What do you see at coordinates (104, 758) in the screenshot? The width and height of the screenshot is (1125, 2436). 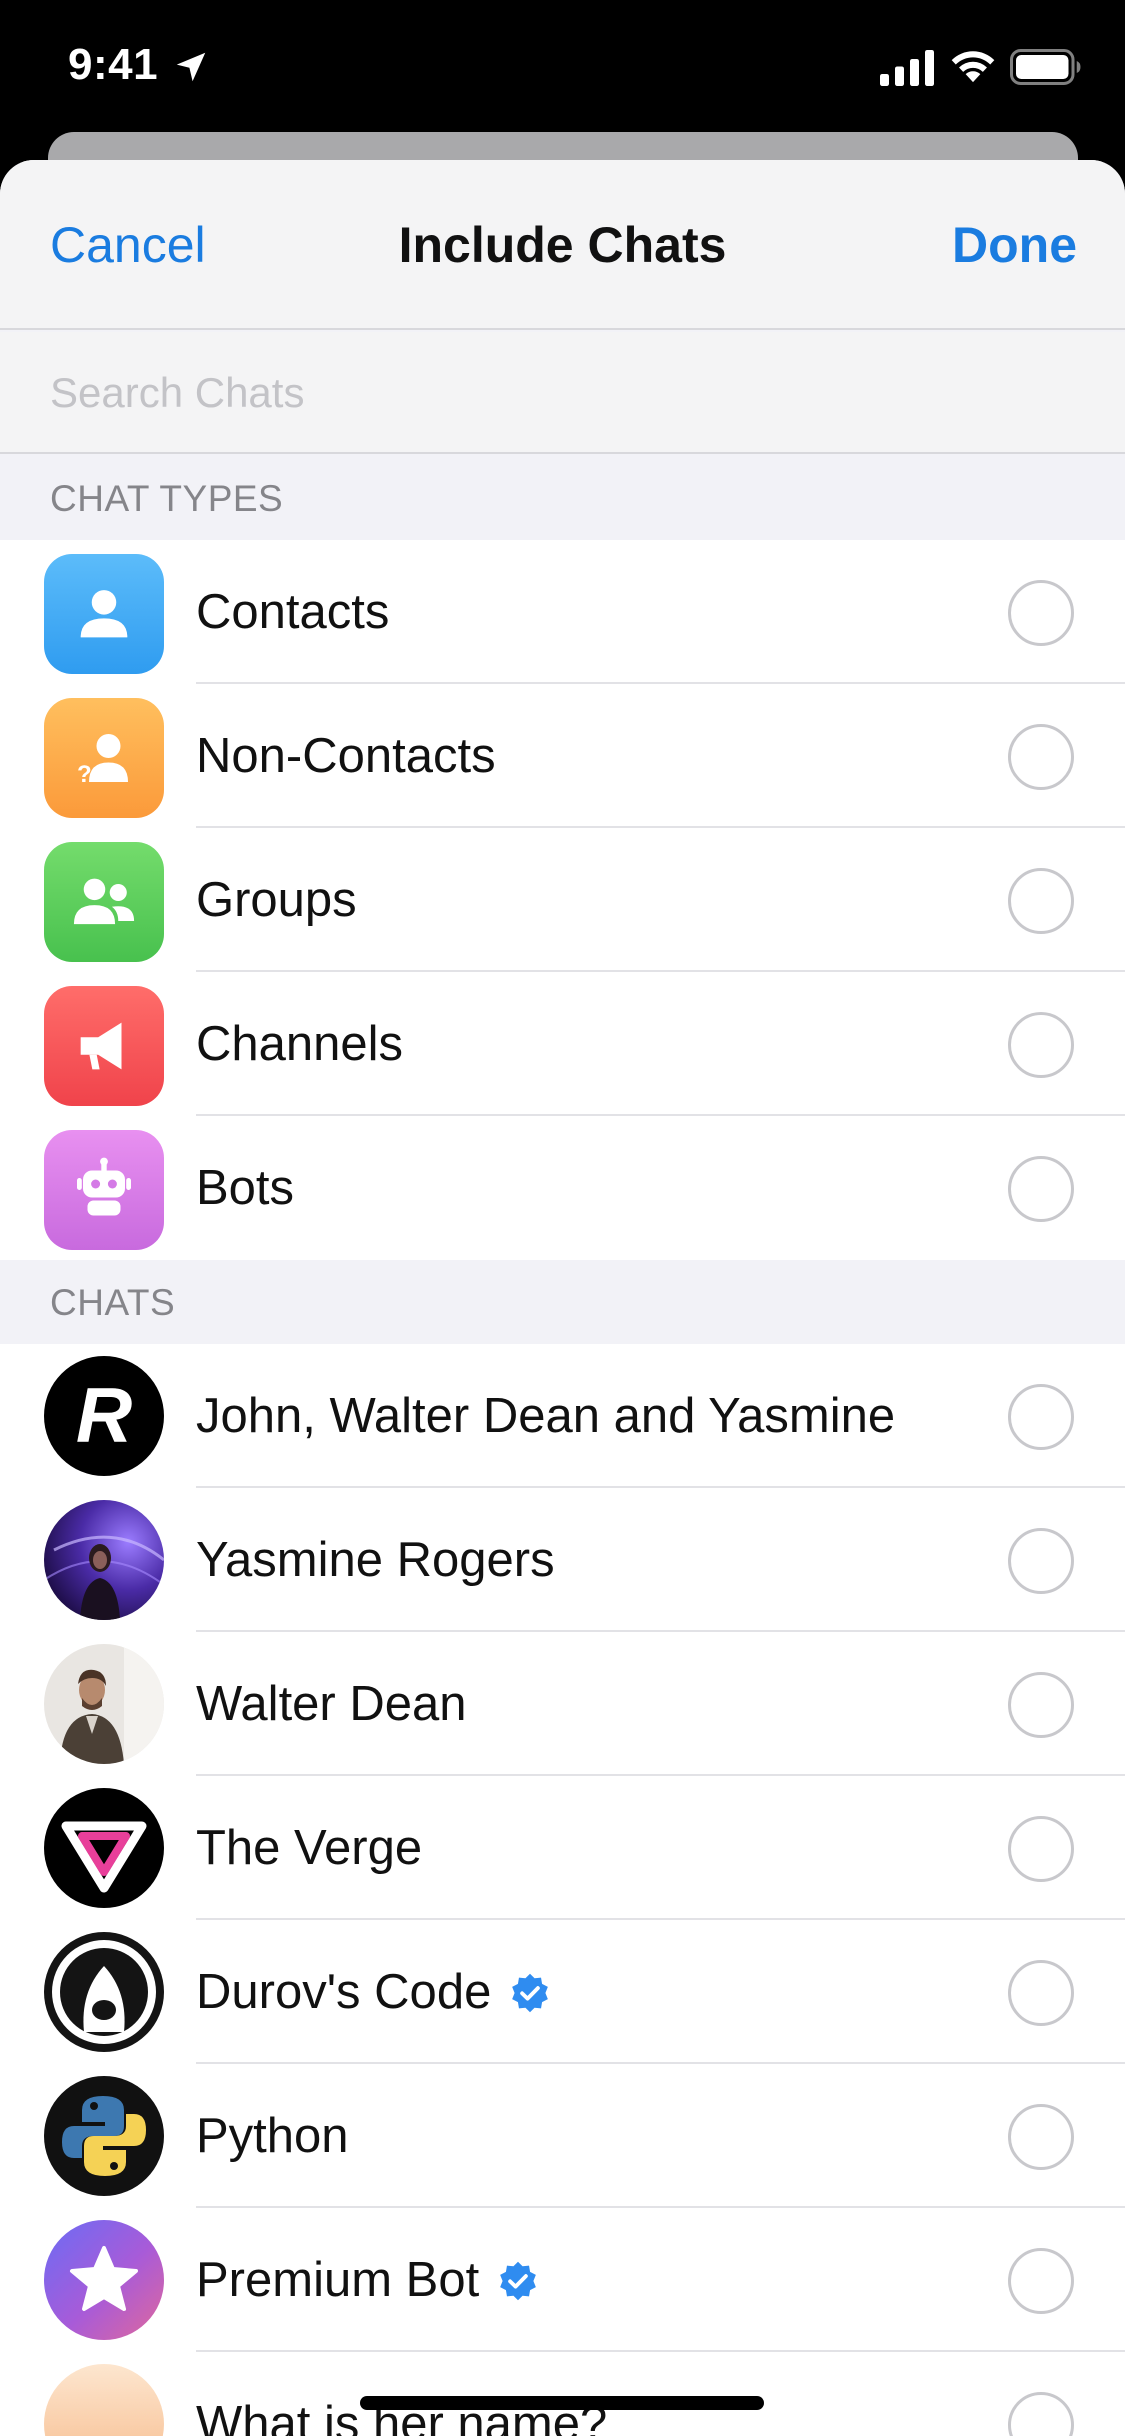 I see `unknown-person-icon: ?` at bounding box center [104, 758].